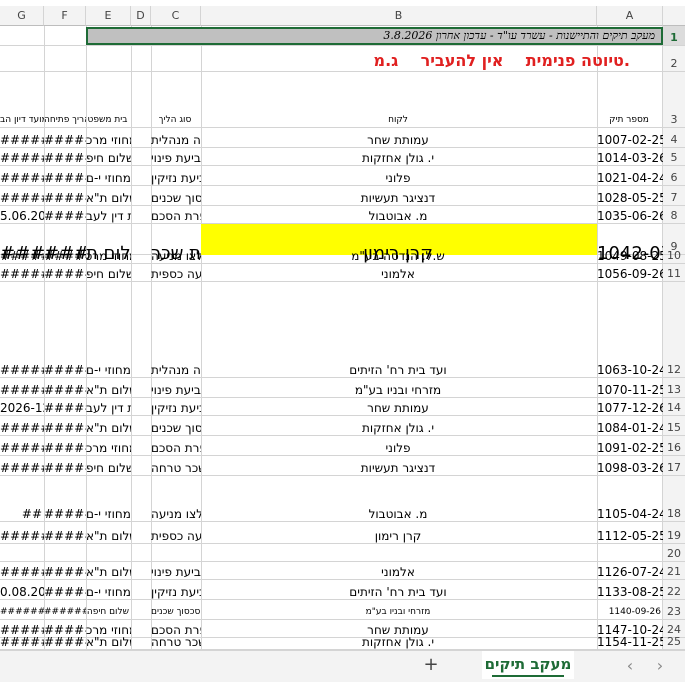 The height and width of the screenshot is (682, 685). I want to click on cell-b: ועד בית רח' הזיתים, so click(399, 370).